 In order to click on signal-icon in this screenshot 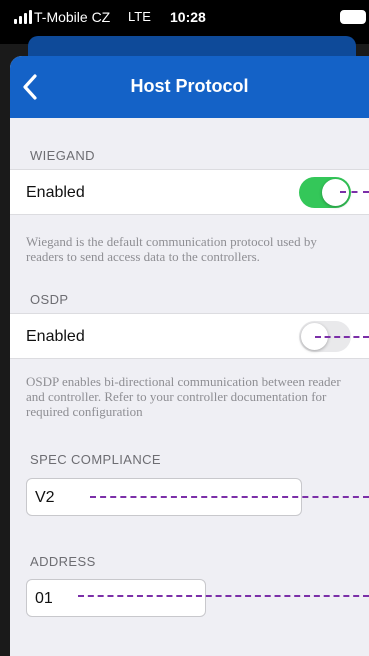, I will do `click(23, 17)`.